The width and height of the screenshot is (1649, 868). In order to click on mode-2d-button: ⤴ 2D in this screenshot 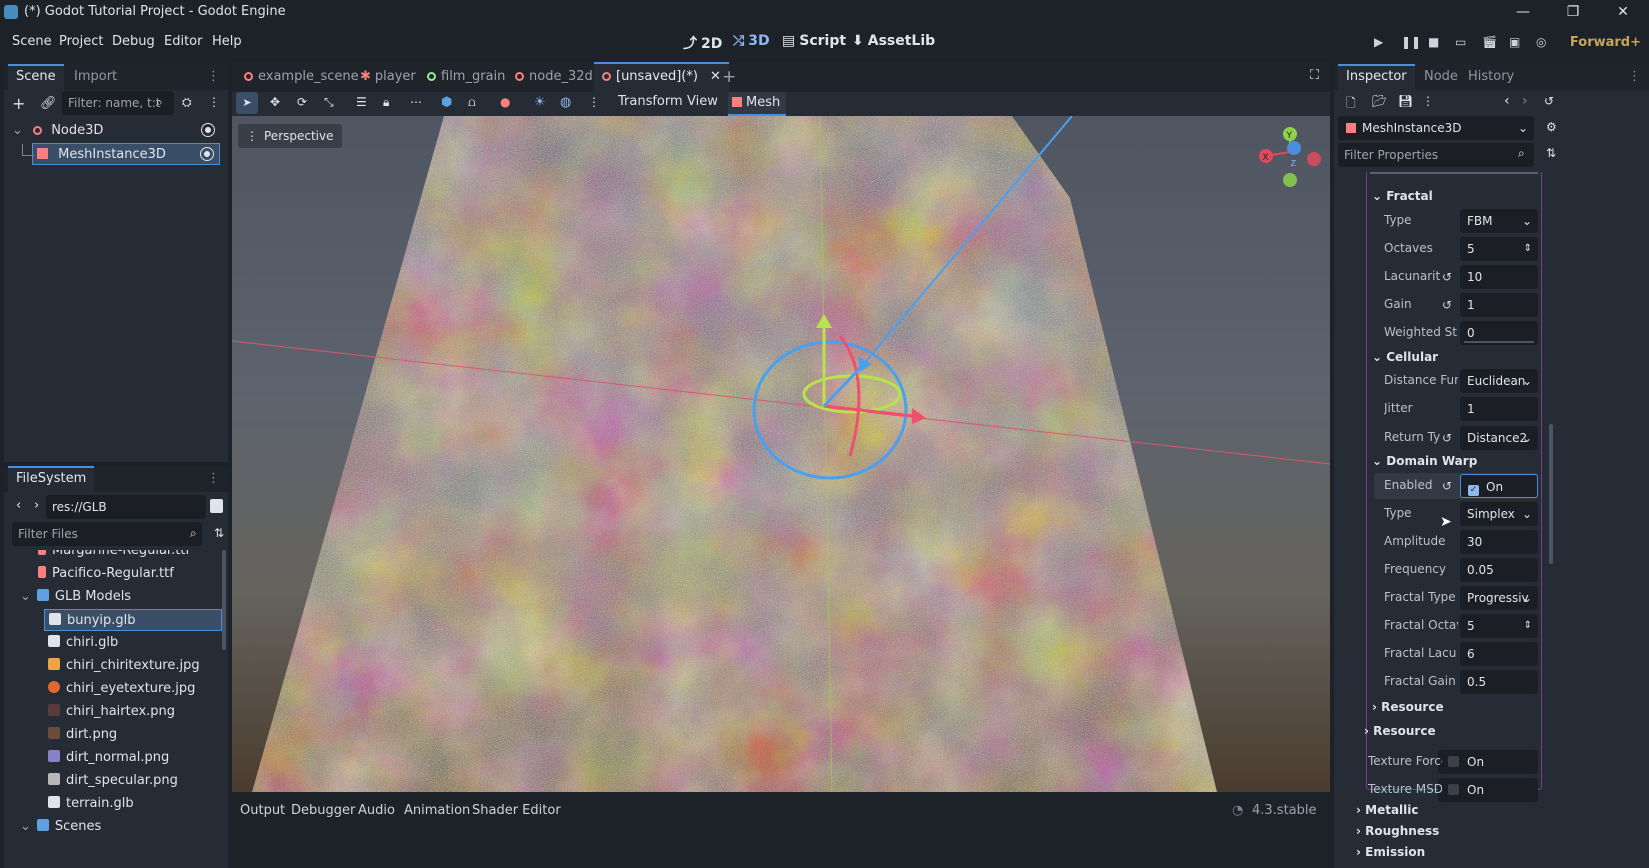, I will do `click(702, 43)`.